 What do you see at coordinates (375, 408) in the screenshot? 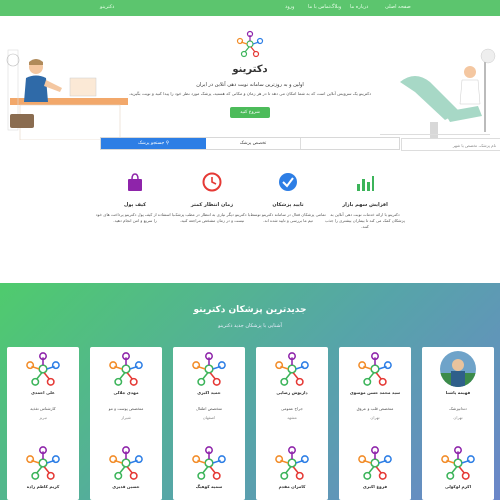
I see `doctor-specialty: متخصص قلب و عروق` at bounding box center [375, 408].